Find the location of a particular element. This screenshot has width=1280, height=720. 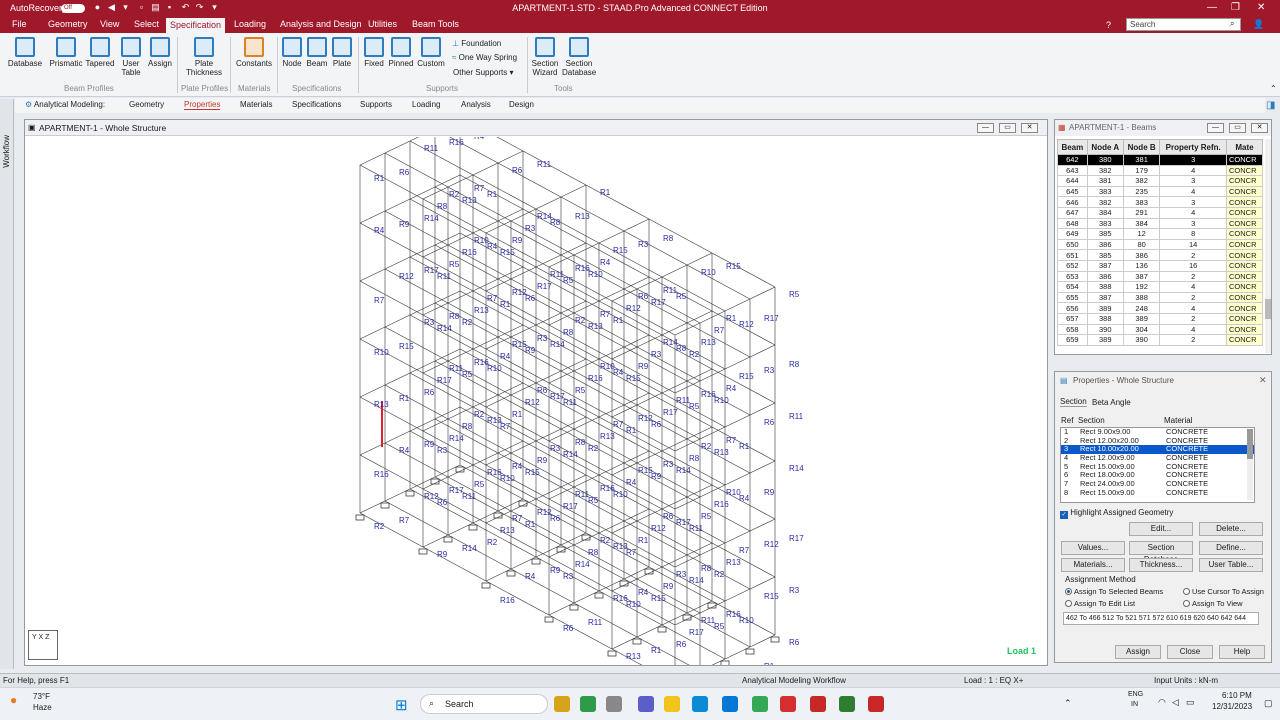

database-button: Database is located at coordinates (25, 52).